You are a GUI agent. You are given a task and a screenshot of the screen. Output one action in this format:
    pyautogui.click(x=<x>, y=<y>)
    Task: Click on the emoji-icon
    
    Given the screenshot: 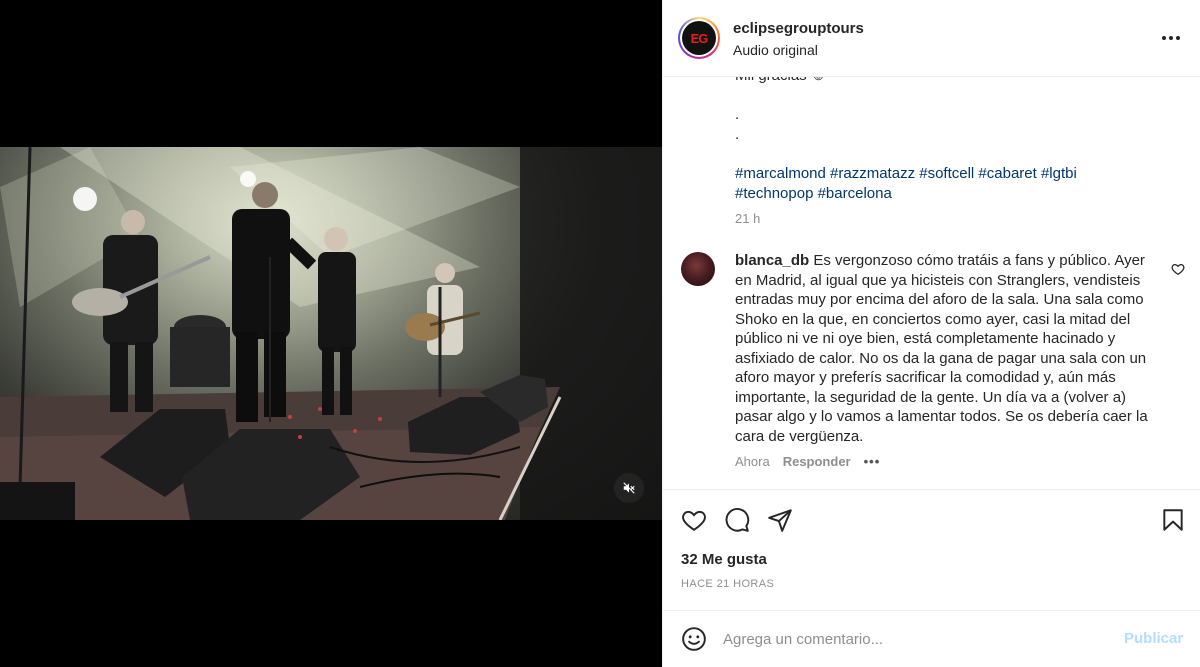 What is the action you would take?
    pyautogui.click(x=694, y=639)
    